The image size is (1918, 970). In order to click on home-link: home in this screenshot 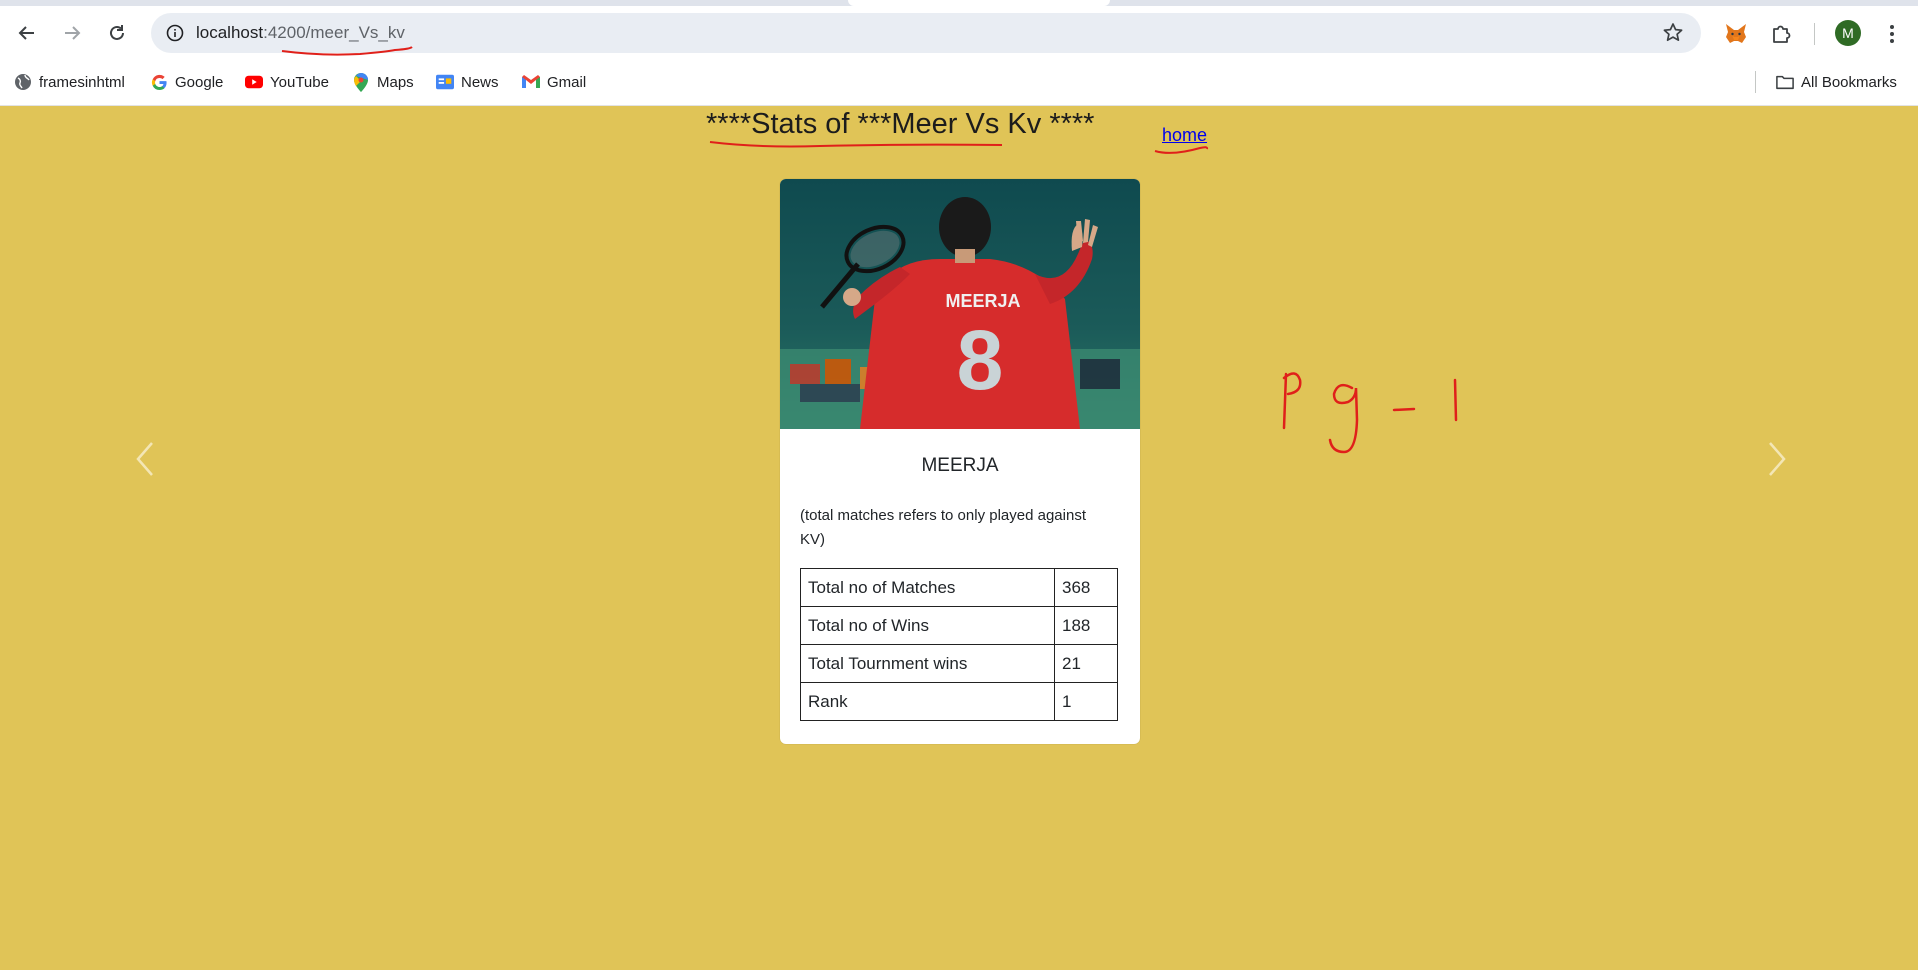, I will do `click(1184, 135)`.